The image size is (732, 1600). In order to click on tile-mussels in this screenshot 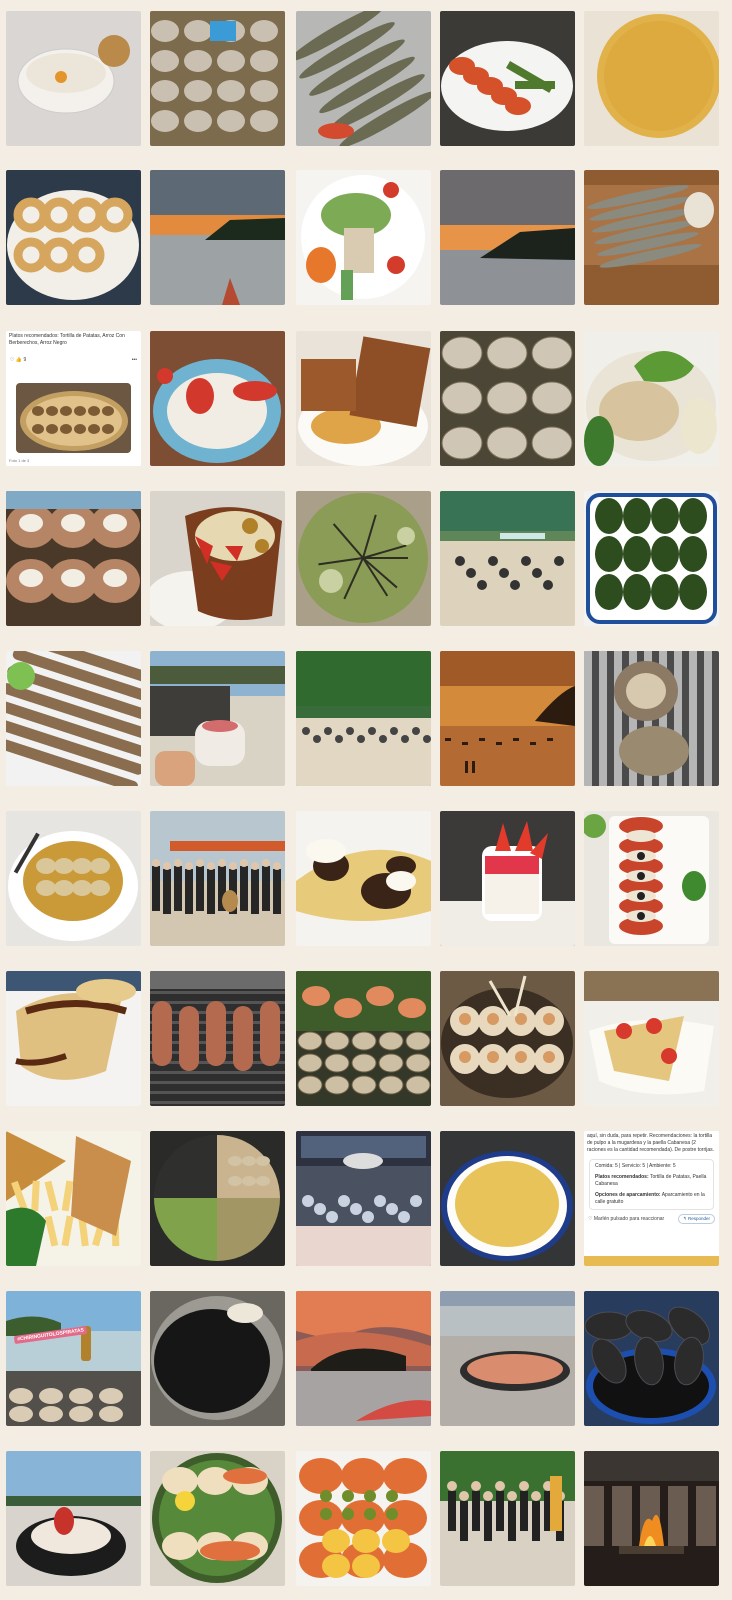, I will do `click(651, 1358)`.